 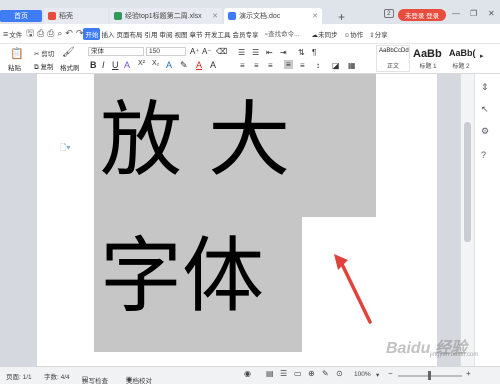 What do you see at coordinates (336, 65) in the screenshot?
I see `shading-icon: ◪` at bounding box center [336, 65].